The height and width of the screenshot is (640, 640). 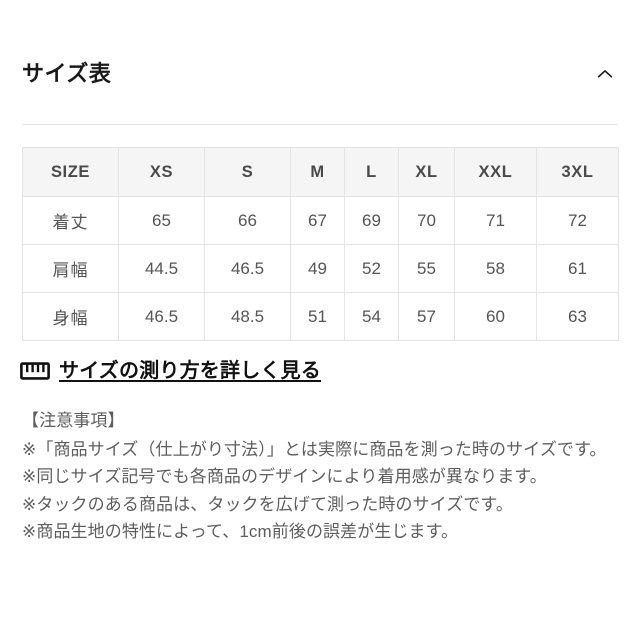 I want to click on cell-chest-s: 48.5, so click(x=247, y=316).